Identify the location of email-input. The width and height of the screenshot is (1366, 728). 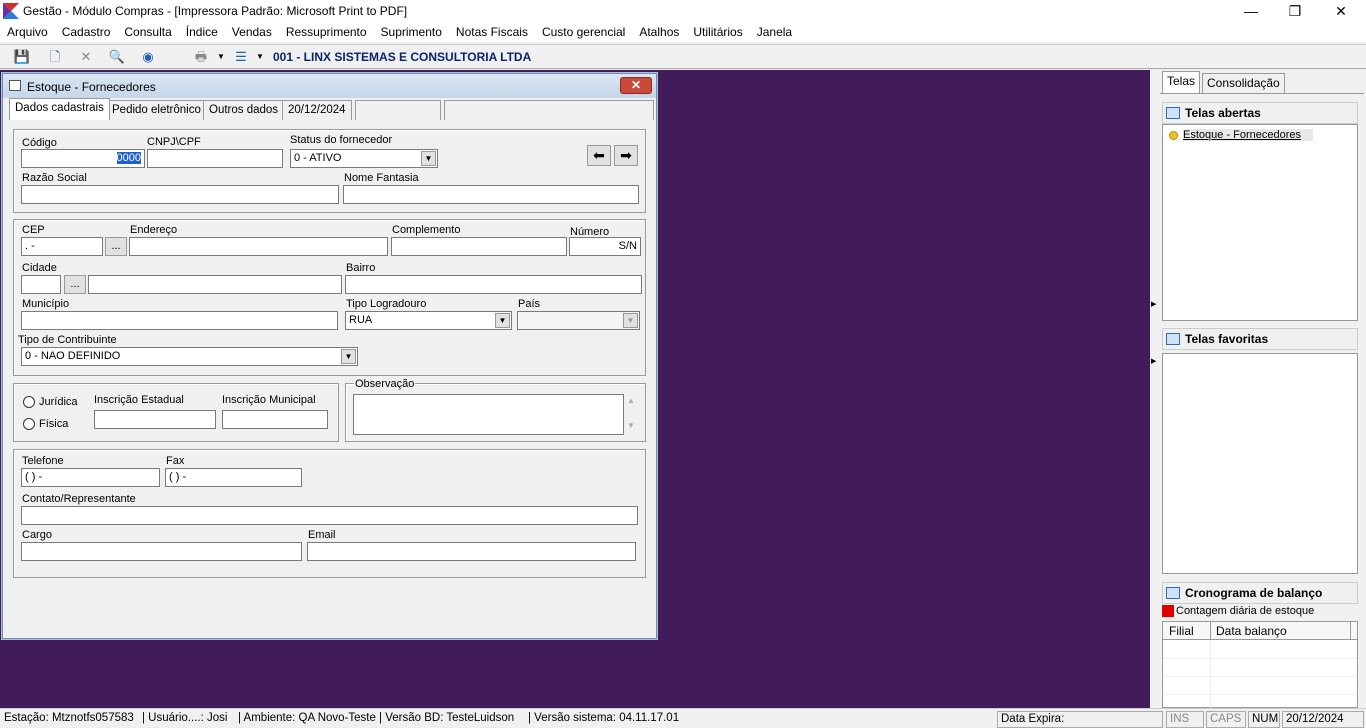
(471, 551).